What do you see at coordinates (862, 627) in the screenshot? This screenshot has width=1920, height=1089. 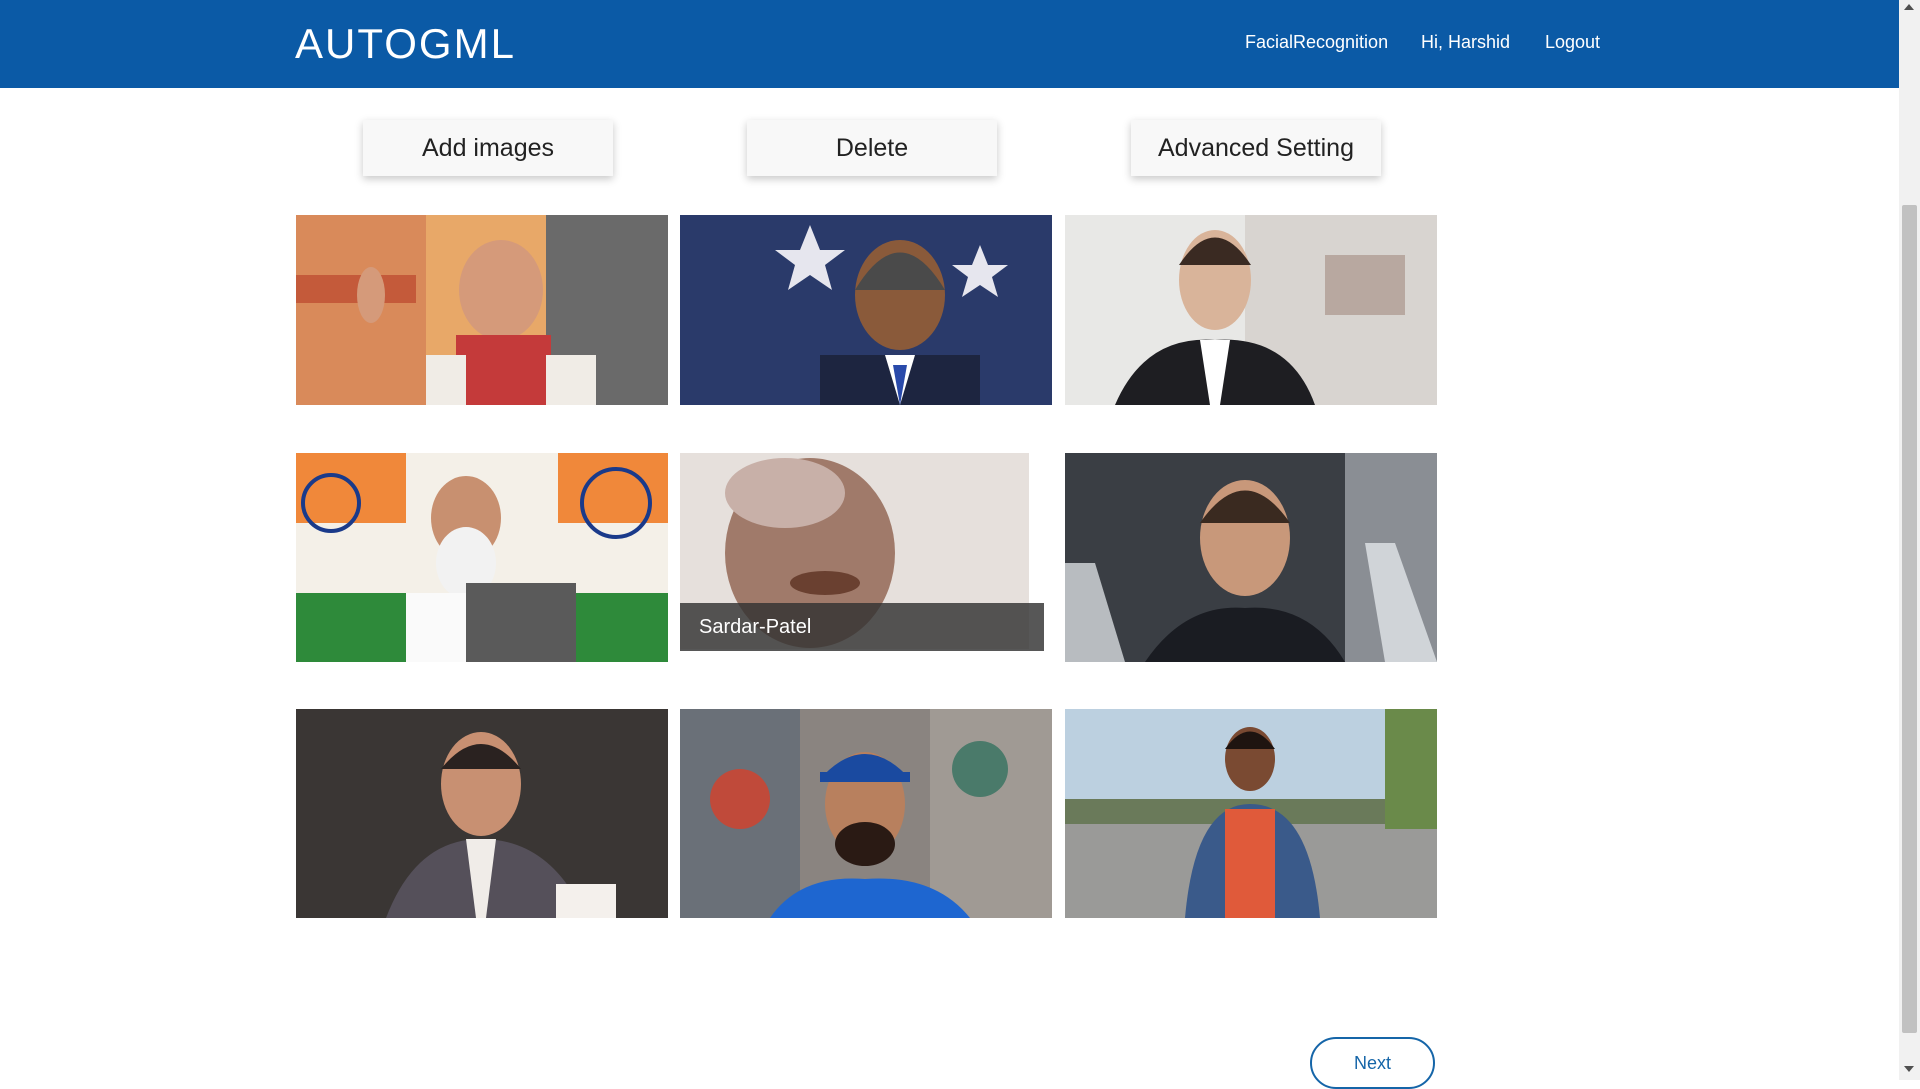 I see `photo-caption: Sardar-Patel` at bounding box center [862, 627].